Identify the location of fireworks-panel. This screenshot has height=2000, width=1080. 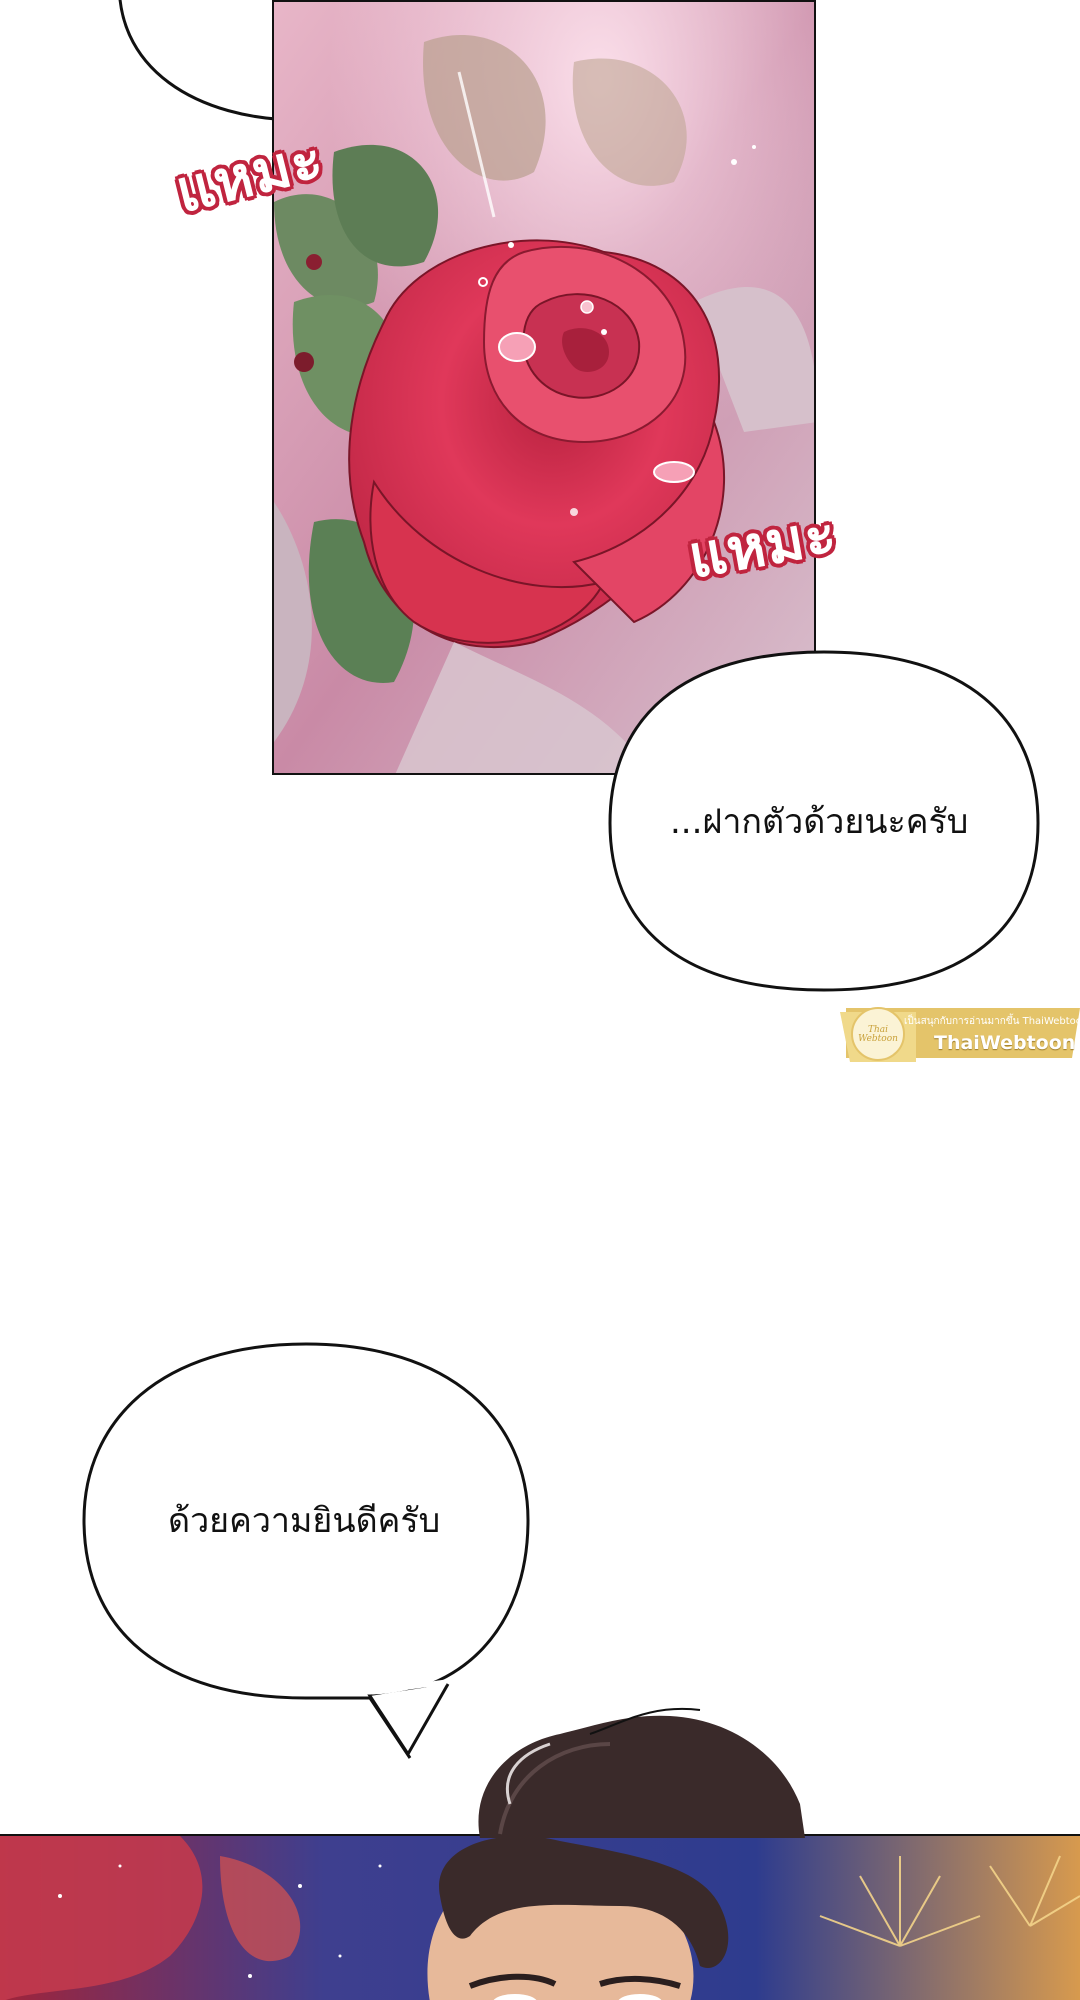
(540, 1917).